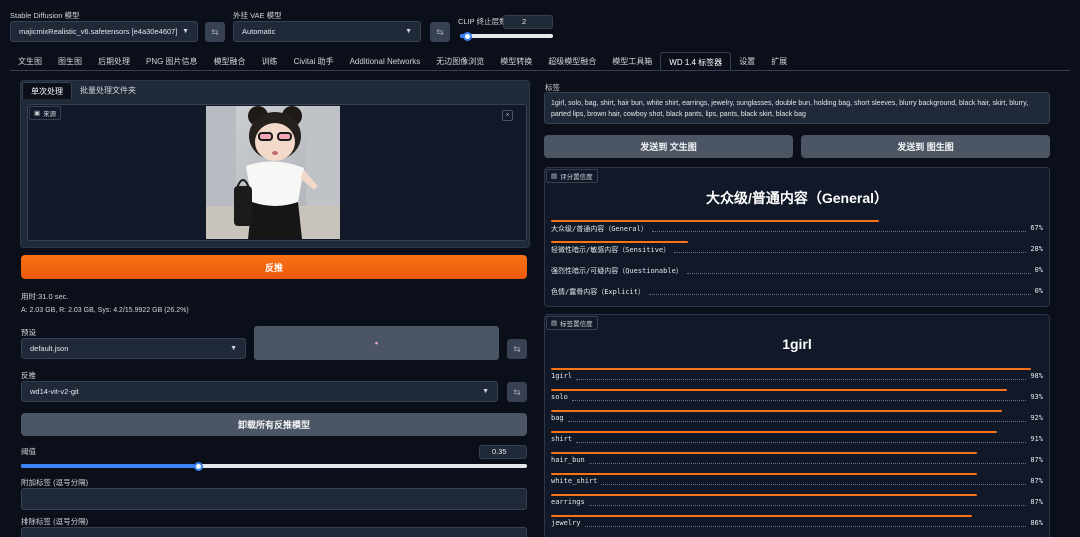 This screenshot has width=1080, height=537. Describe the element at coordinates (1038, 270) in the screenshot. I see `rating-percent: 0%` at that location.